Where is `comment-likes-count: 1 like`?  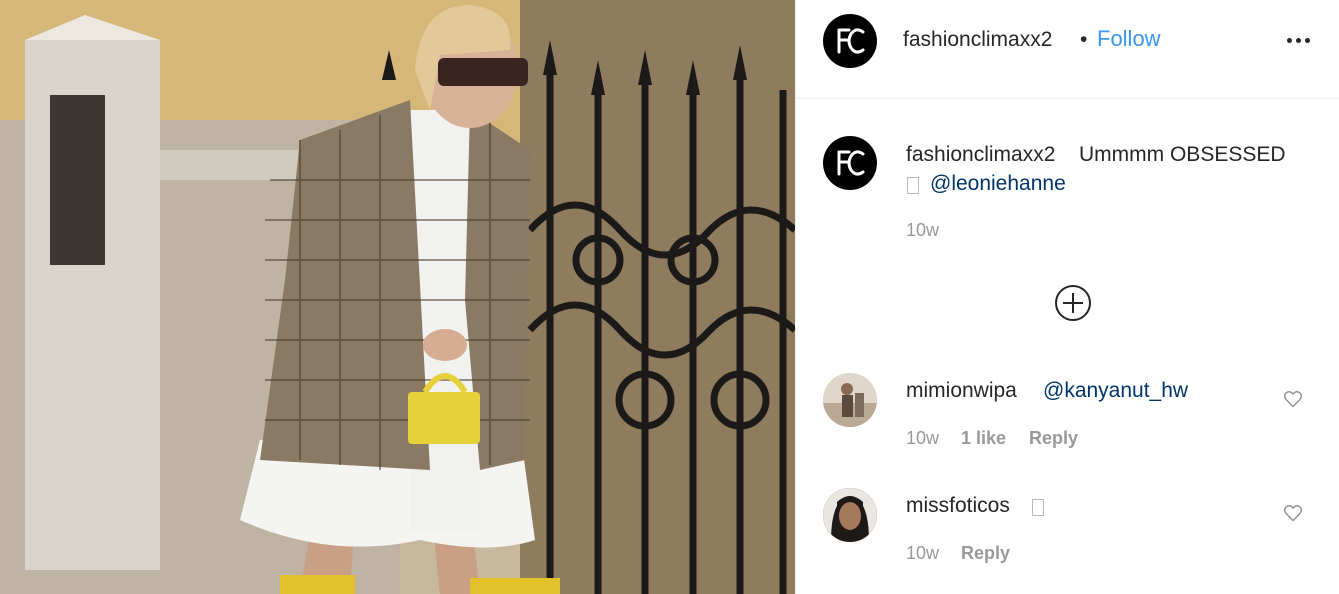 comment-likes-count: 1 like is located at coordinates (983, 438).